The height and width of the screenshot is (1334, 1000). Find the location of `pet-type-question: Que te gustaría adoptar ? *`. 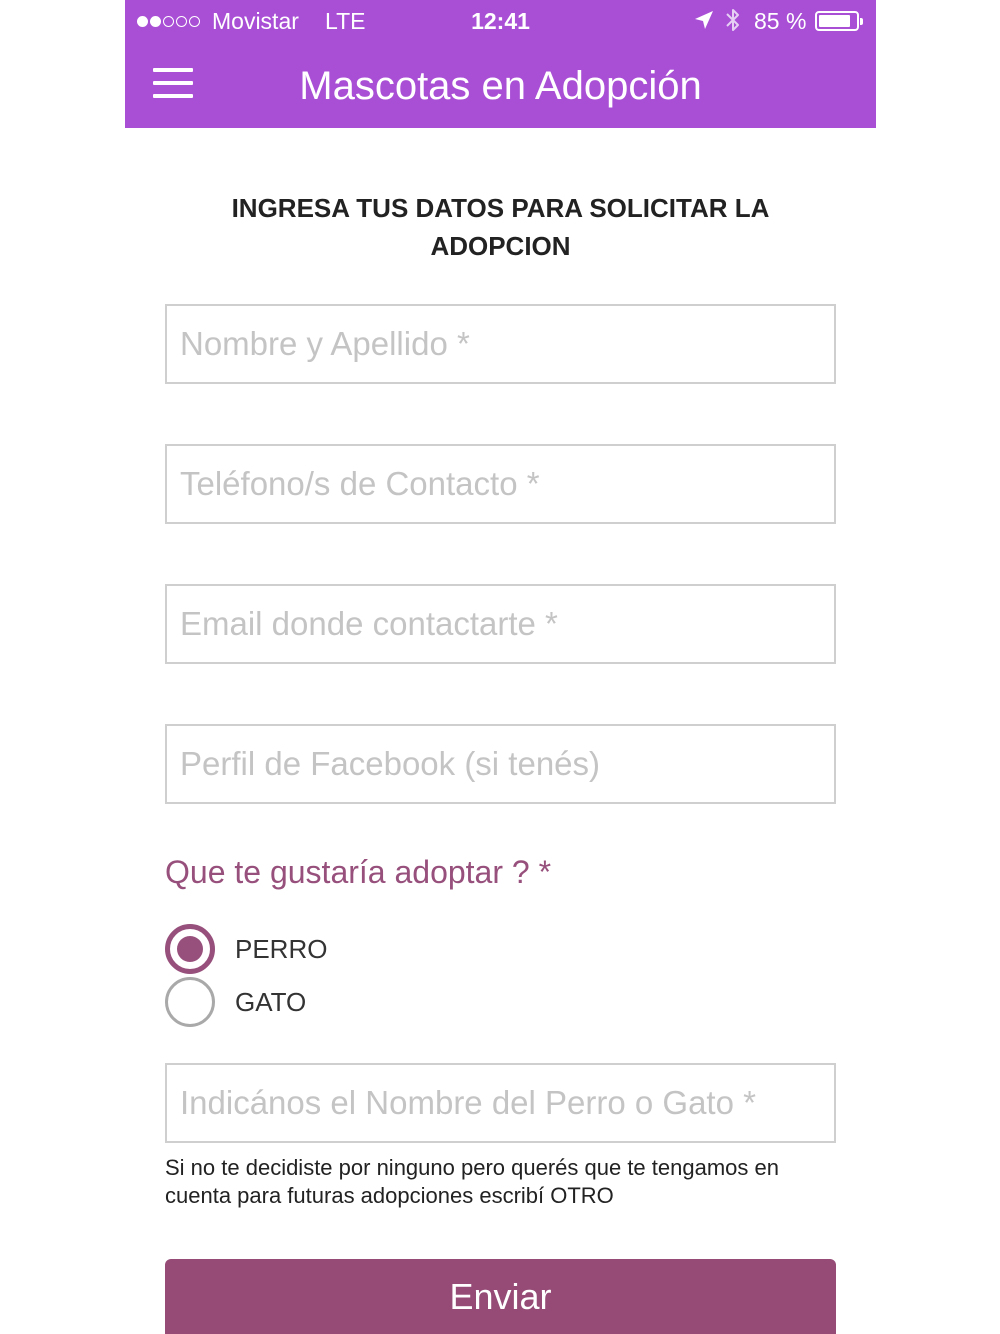

pet-type-question: Que te gustaría adoptar ? * is located at coordinates (358, 872).